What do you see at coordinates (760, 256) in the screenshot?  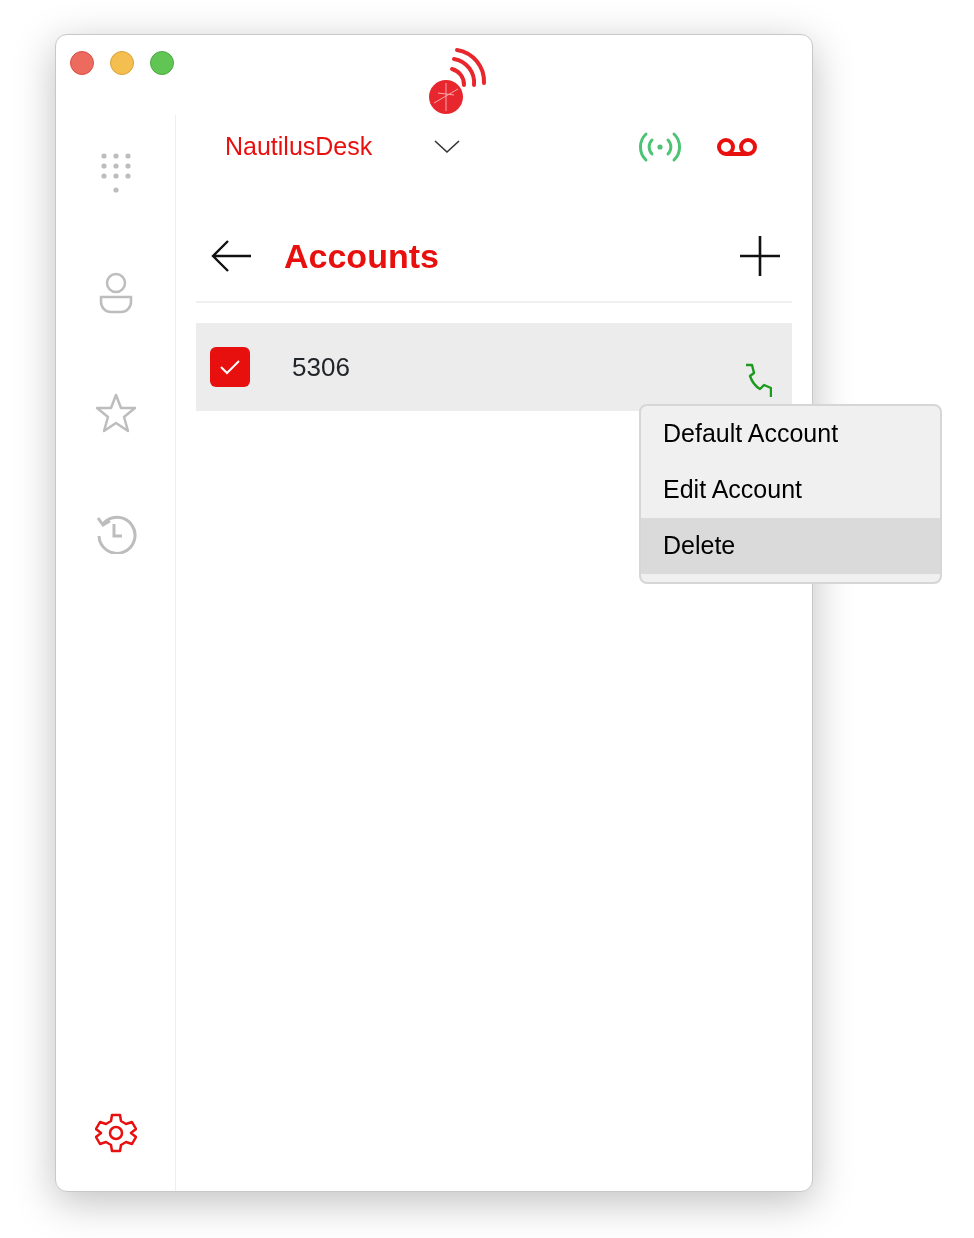 I see `add-icon` at bounding box center [760, 256].